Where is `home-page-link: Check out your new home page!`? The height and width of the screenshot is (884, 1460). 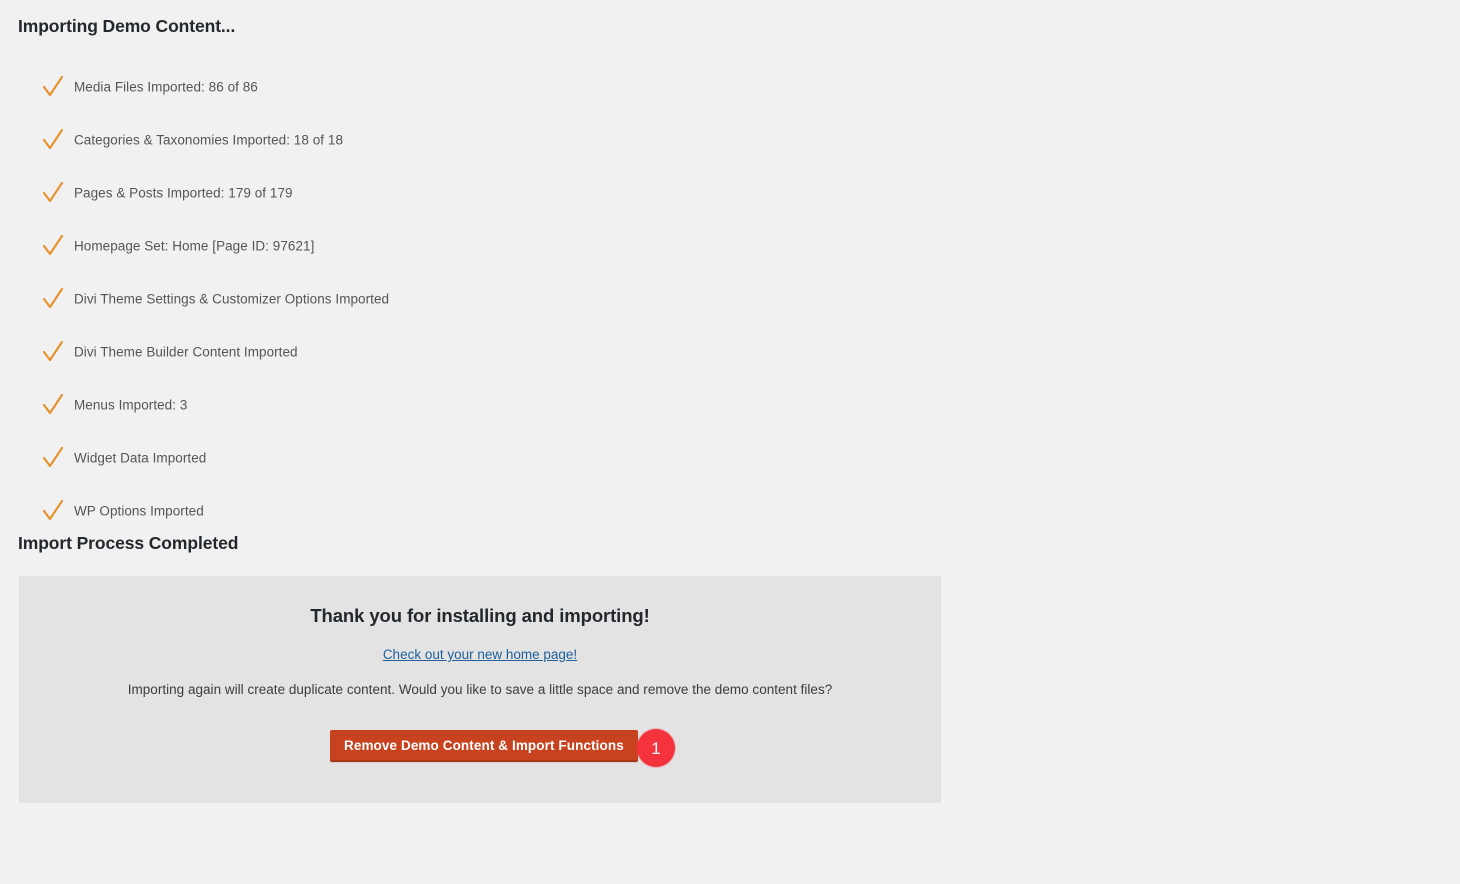
home-page-link: Check out your new home page! is located at coordinates (480, 654).